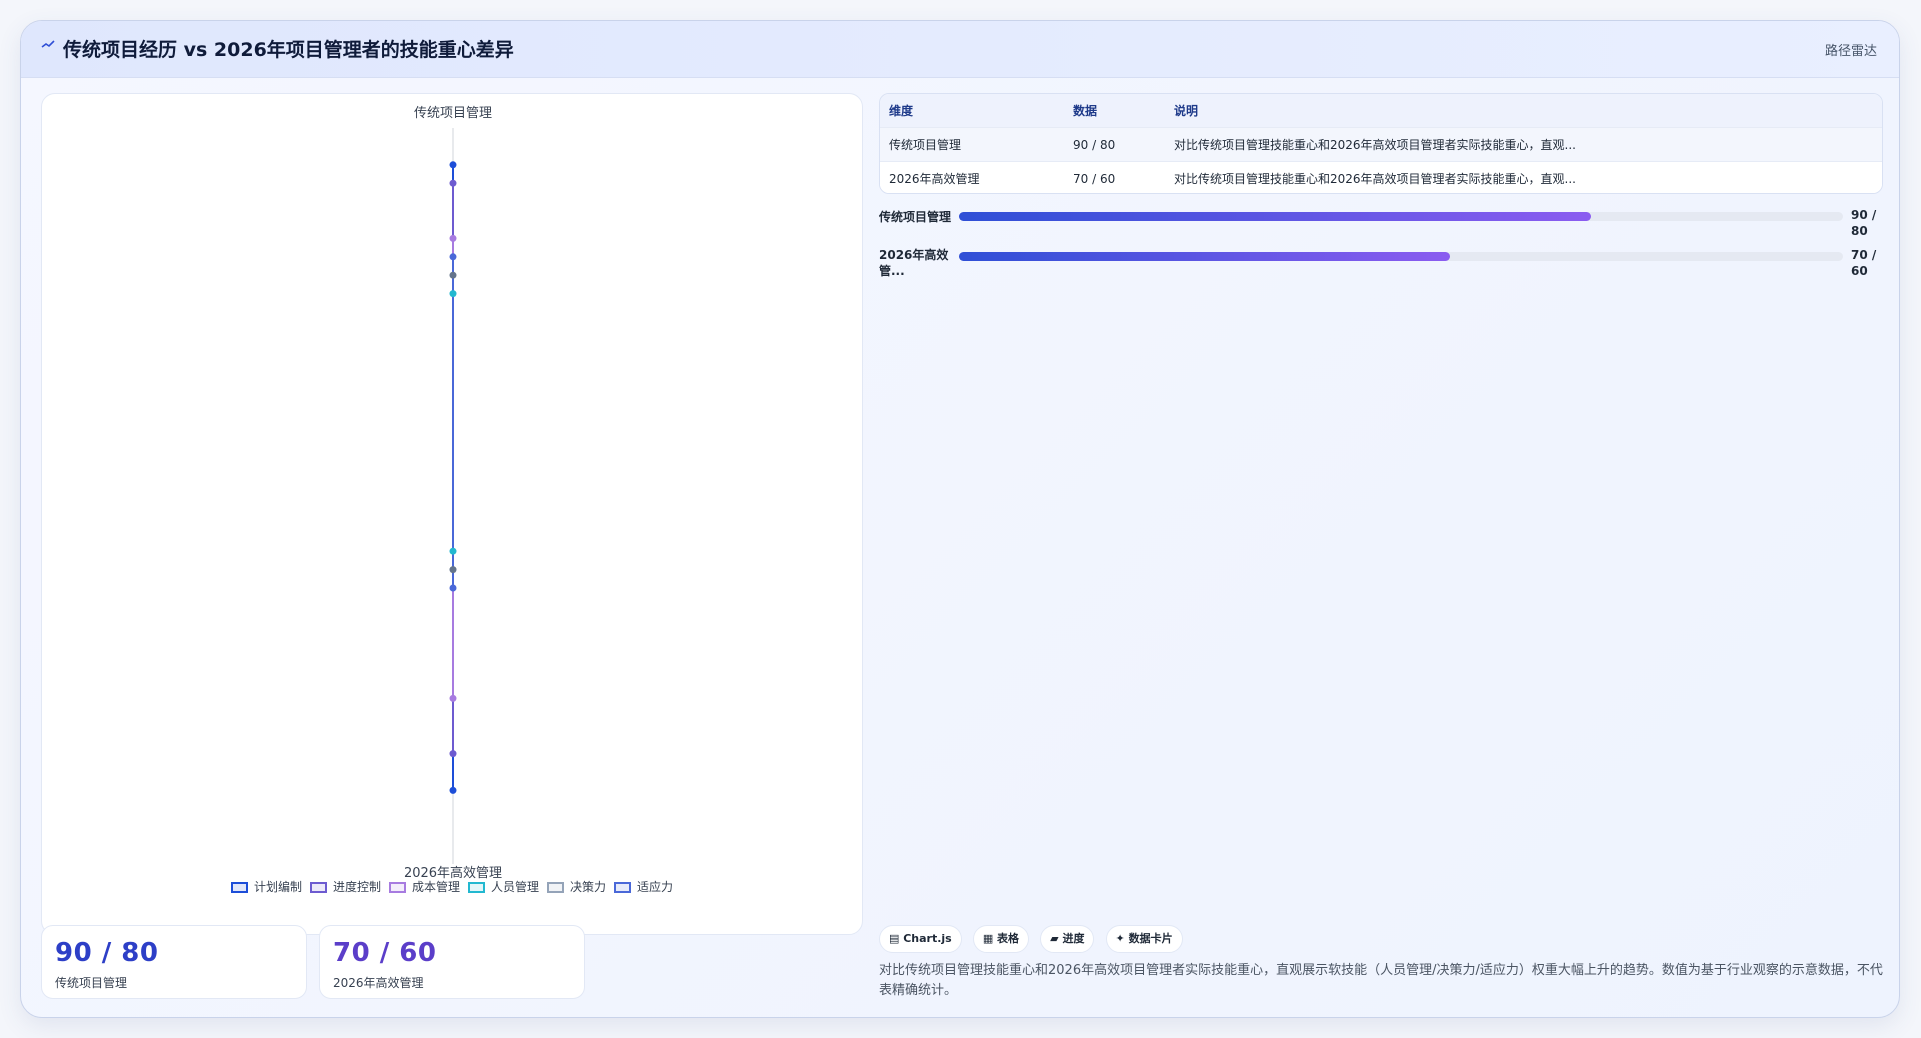 The width and height of the screenshot is (1921, 1038). Describe the element at coordinates (588, 887) in the screenshot. I see `legend-label: 决策力` at that location.